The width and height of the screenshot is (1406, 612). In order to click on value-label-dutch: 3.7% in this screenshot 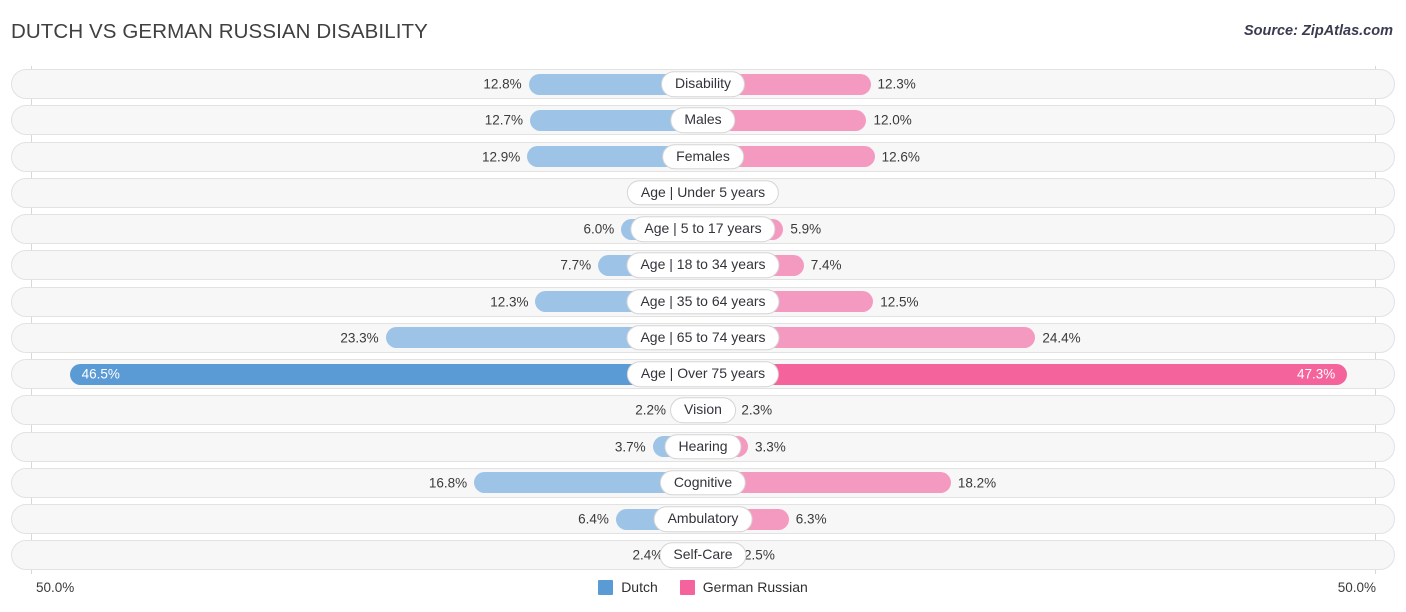, I will do `click(630, 446)`.